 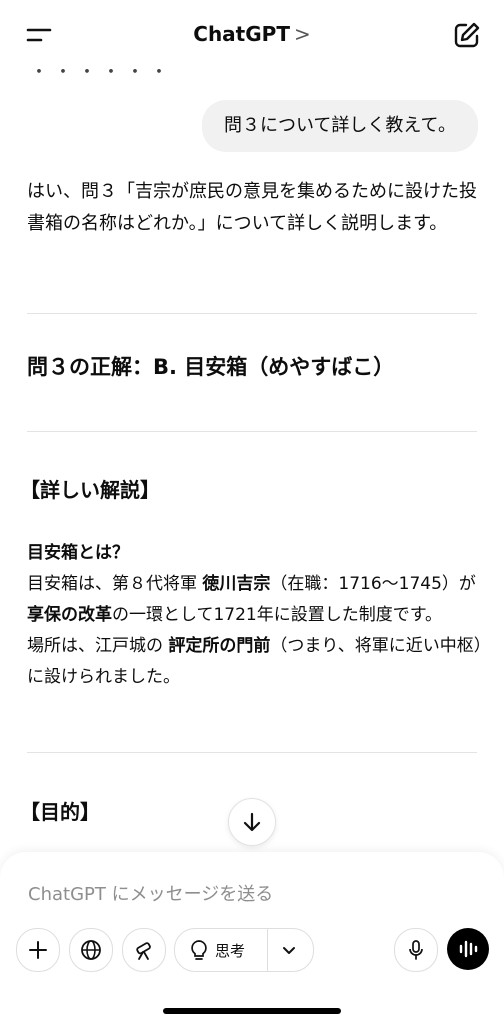 I want to click on waveform-icon, so click(x=468, y=949).